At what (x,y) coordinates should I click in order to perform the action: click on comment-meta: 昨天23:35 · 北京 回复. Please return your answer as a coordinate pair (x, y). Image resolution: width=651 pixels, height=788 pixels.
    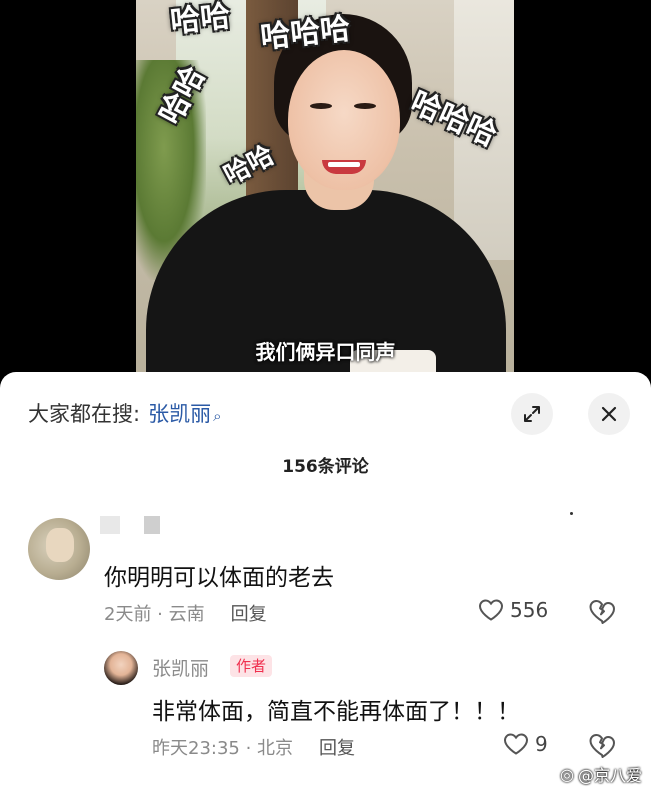
    Looking at the image, I should click on (253, 747).